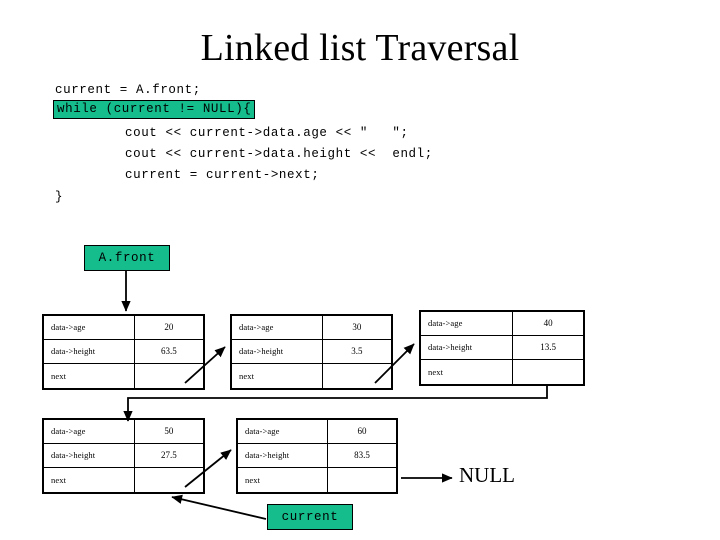  I want to click on code-line-4: cout << current->data.height << endl;, so click(279, 154).